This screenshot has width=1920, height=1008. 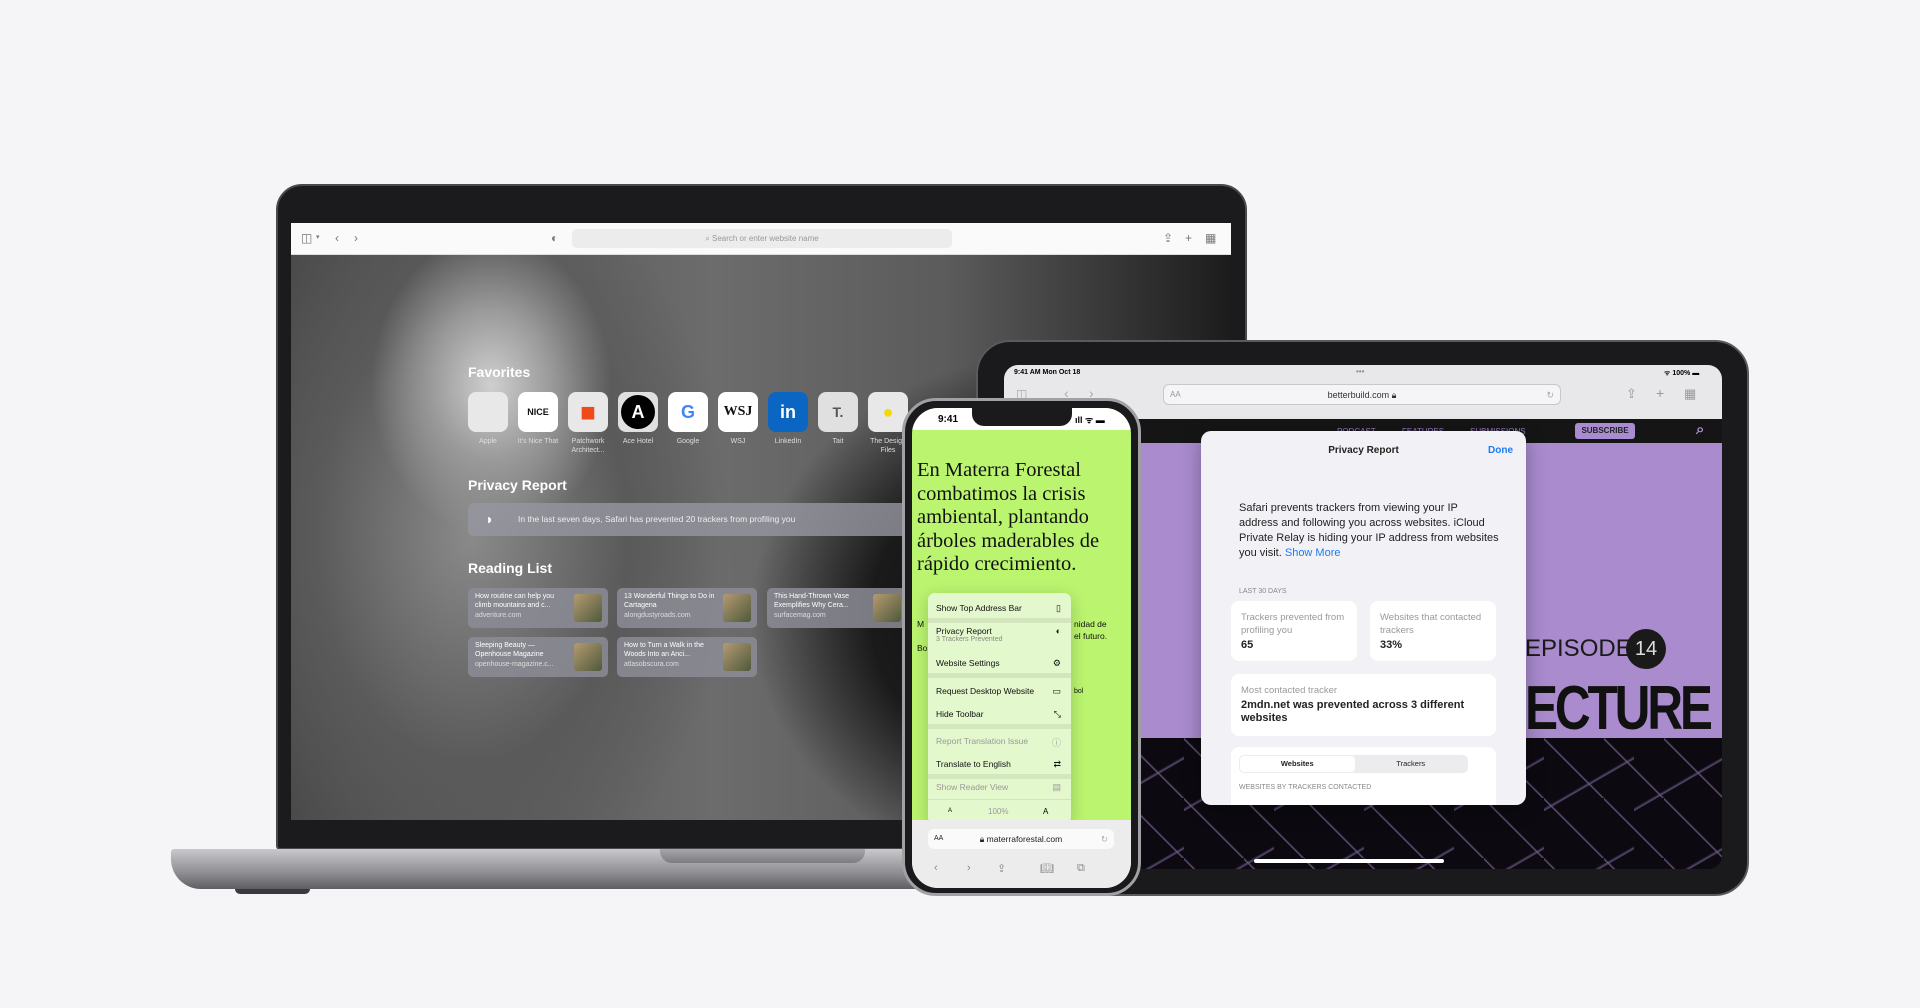 What do you see at coordinates (1500, 450) in the screenshot?
I see `done-button: Done` at bounding box center [1500, 450].